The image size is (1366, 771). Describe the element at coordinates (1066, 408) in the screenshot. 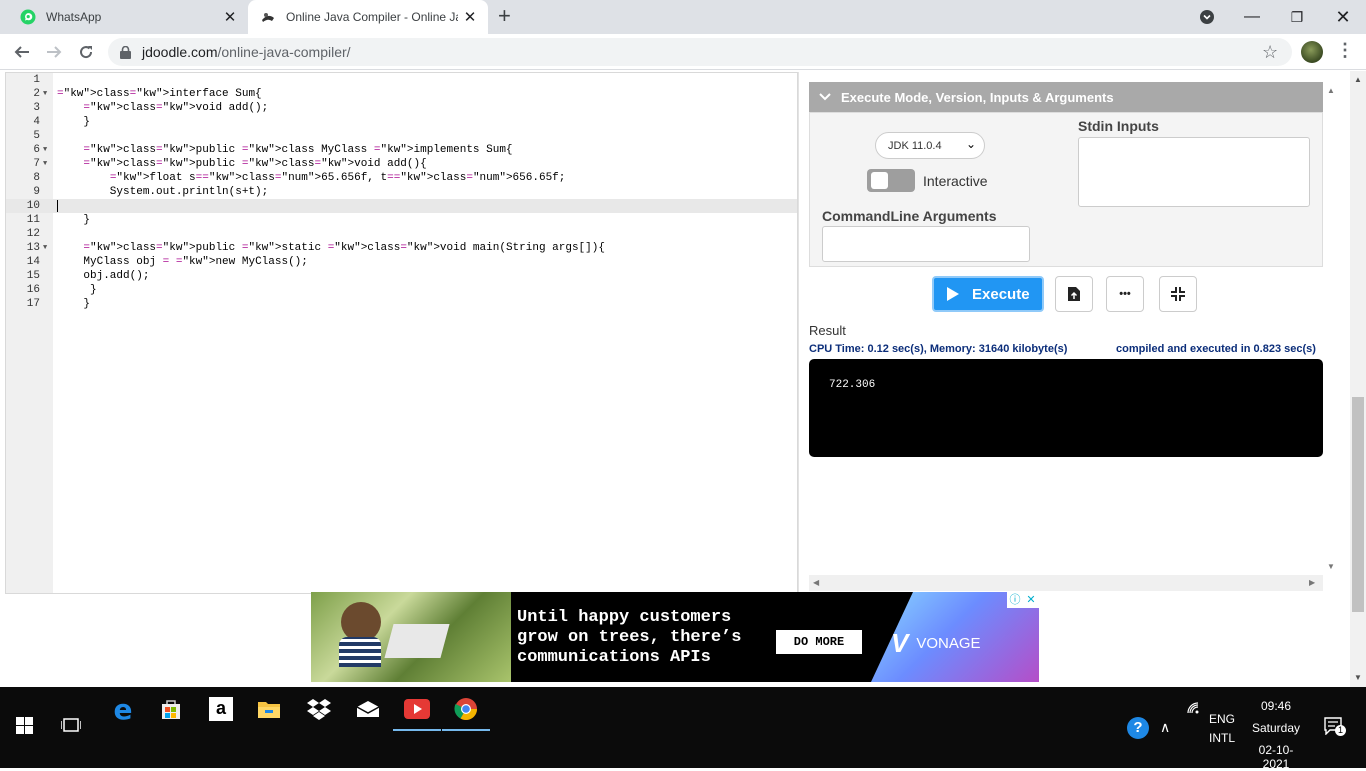

I see `output-console: 722.306` at that location.